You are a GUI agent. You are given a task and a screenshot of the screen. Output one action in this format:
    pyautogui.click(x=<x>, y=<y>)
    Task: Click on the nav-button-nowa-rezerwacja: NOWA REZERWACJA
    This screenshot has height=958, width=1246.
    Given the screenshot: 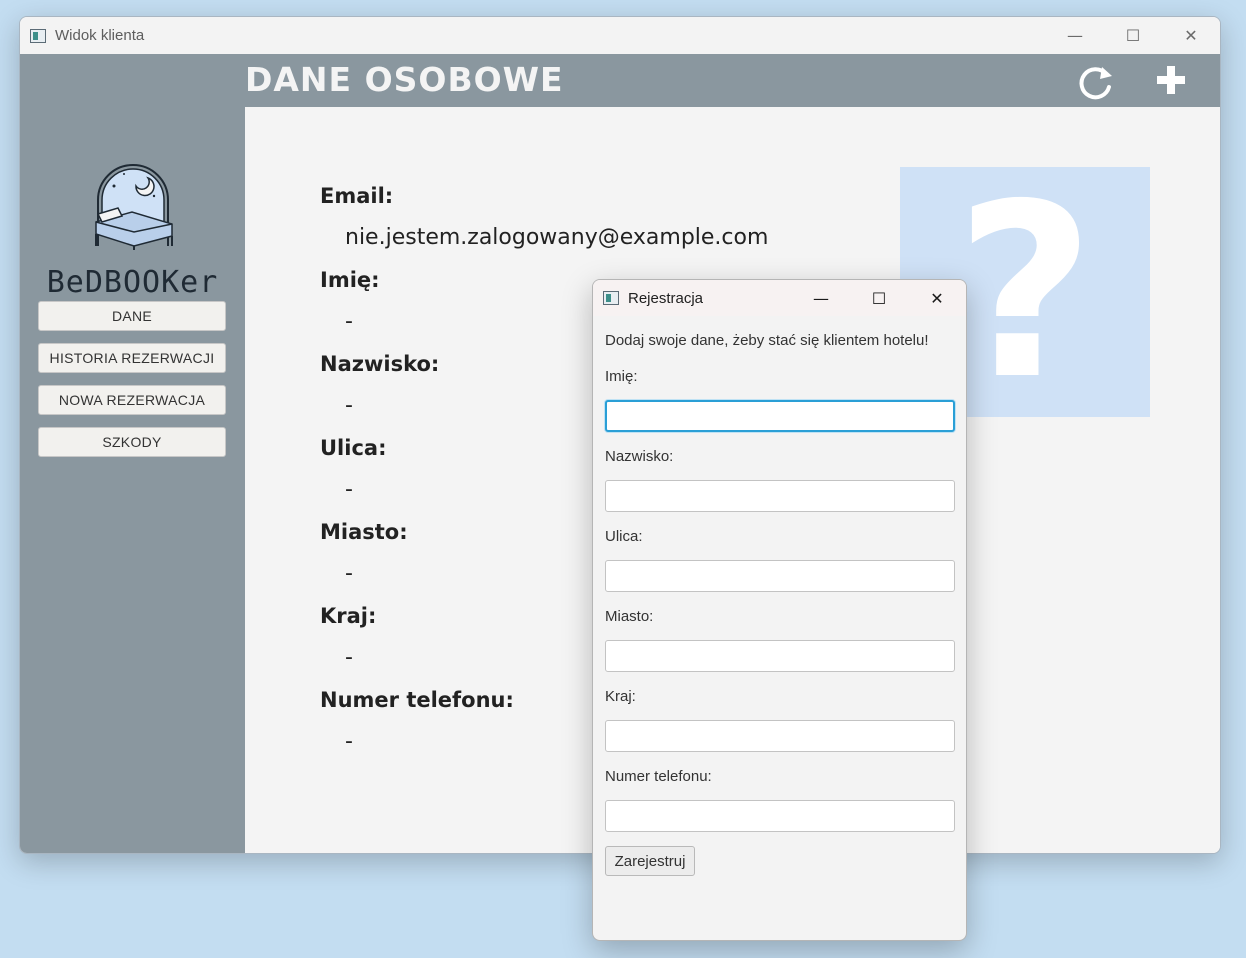 What is the action you would take?
    pyautogui.click(x=132, y=400)
    